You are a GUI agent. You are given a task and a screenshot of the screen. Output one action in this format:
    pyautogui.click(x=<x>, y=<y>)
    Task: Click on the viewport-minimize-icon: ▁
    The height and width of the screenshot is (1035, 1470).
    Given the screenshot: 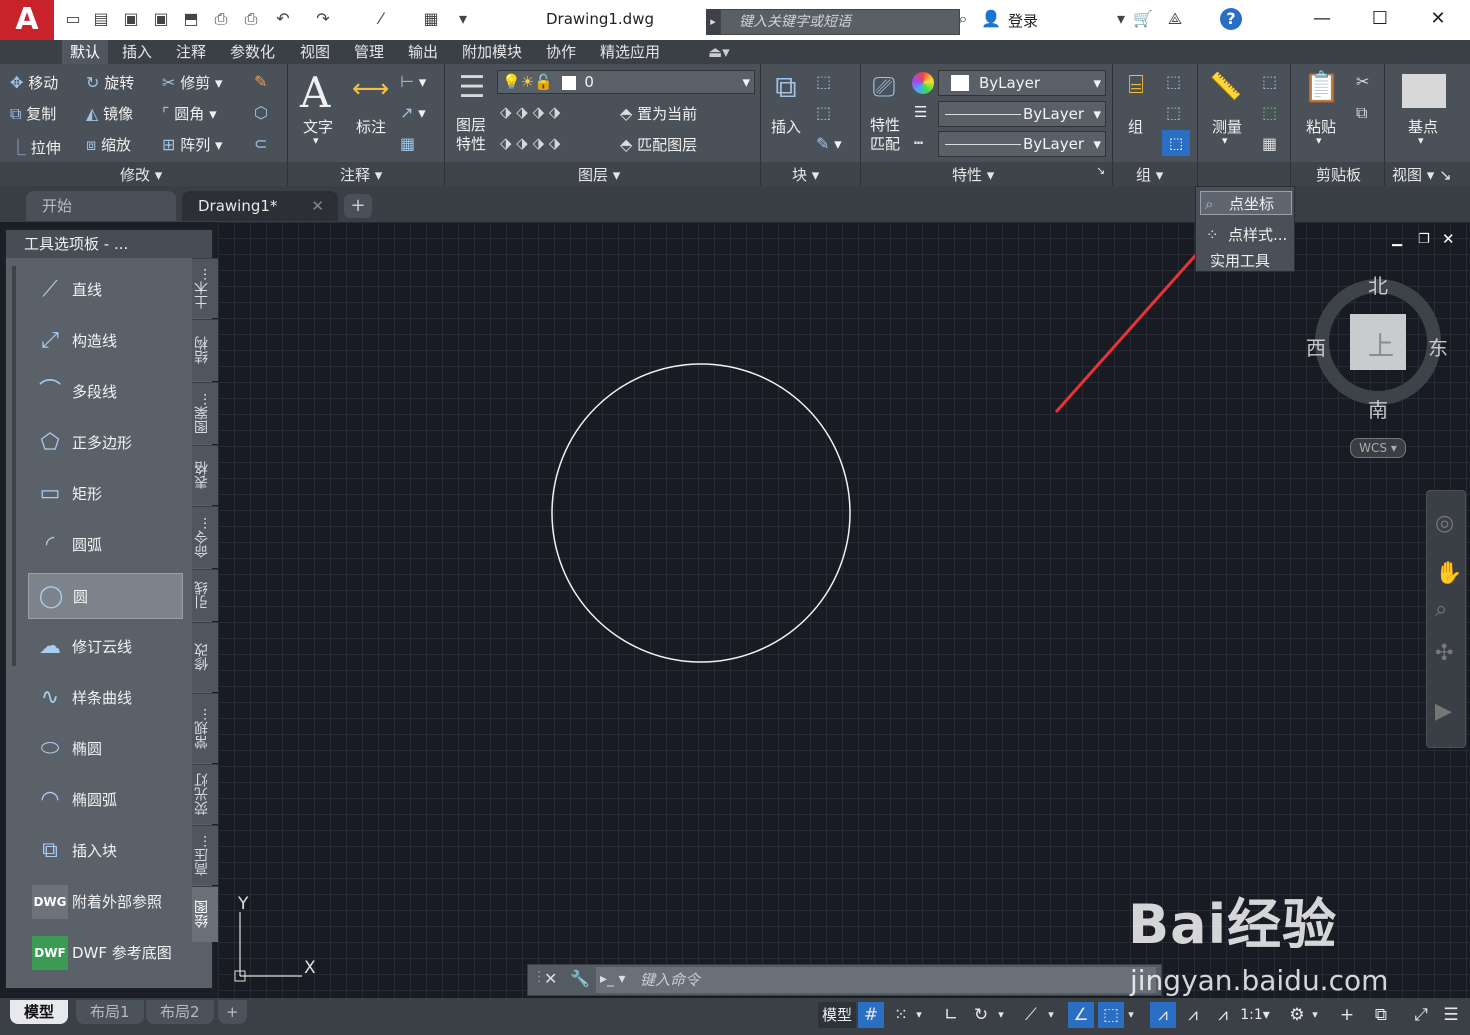 What is the action you would take?
    pyautogui.click(x=1397, y=239)
    